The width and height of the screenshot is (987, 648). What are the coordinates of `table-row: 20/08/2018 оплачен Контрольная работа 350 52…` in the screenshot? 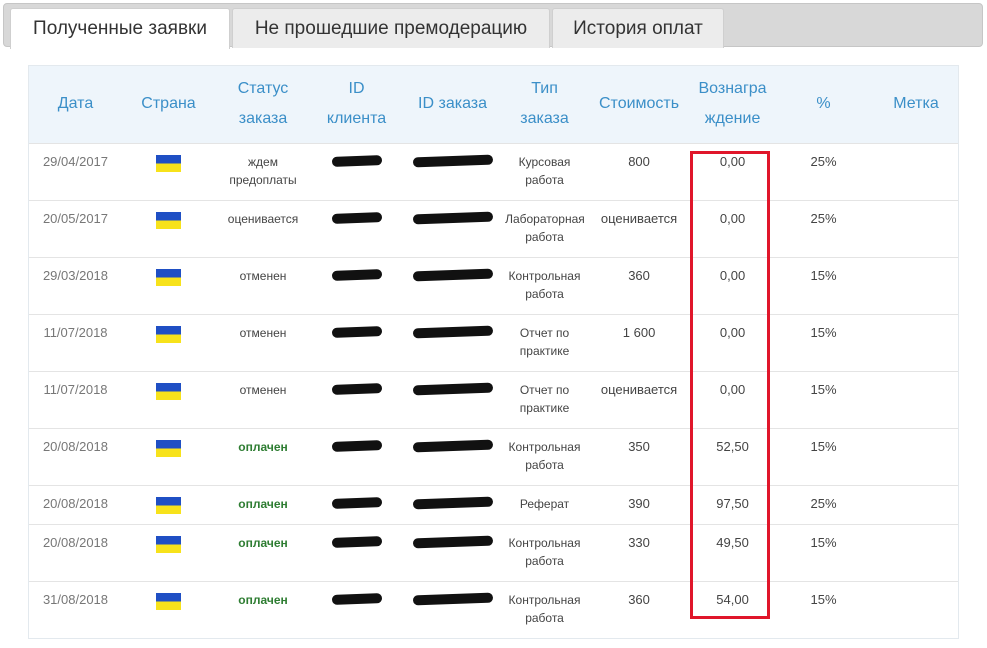 It's located at (493, 456).